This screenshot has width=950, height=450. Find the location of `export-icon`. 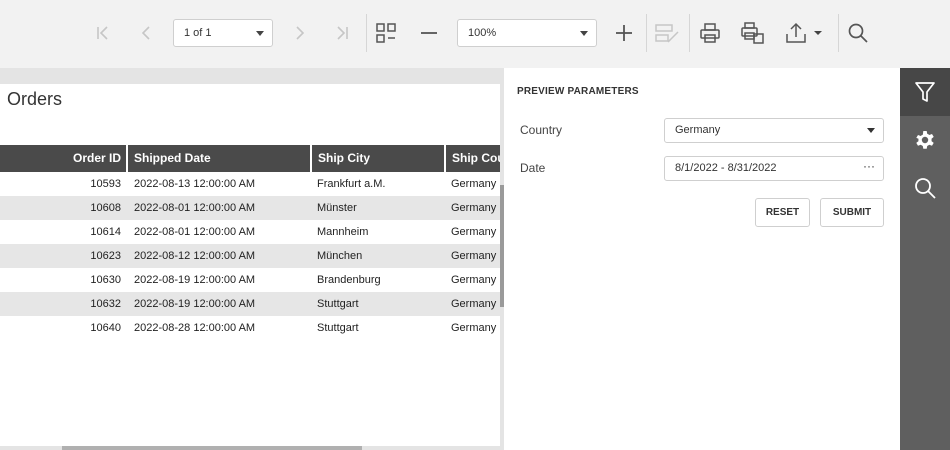

export-icon is located at coordinates (804, 32).